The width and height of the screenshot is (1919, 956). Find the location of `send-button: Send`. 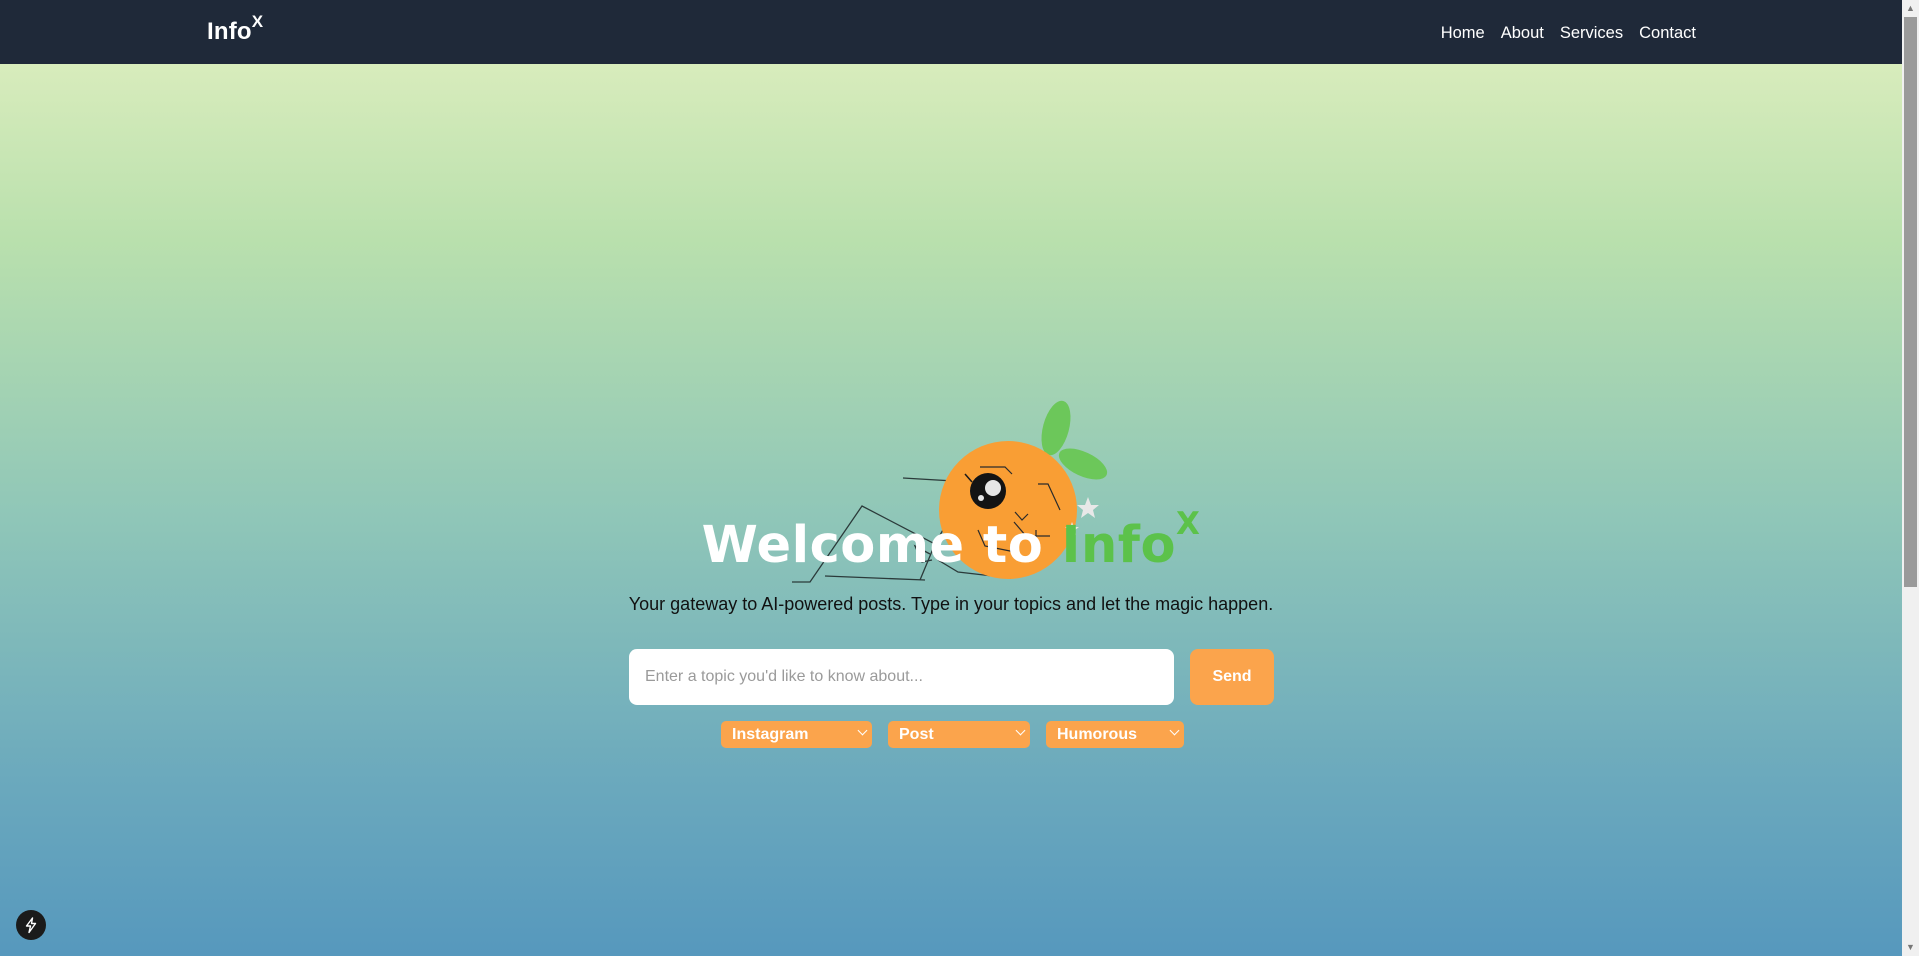

send-button: Send is located at coordinates (1232, 677).